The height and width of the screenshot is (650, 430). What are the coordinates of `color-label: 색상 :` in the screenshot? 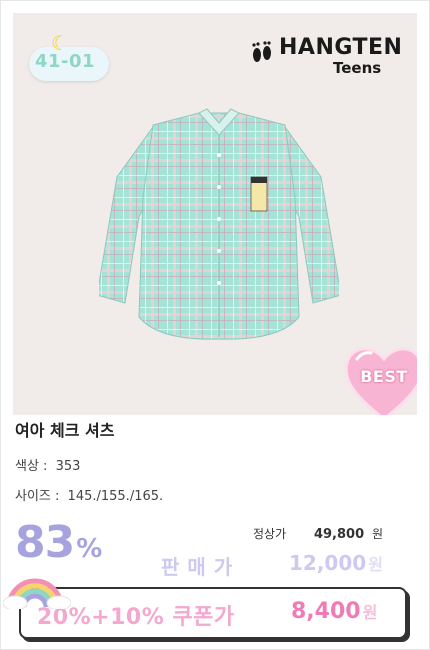 It's located at (31, 466).